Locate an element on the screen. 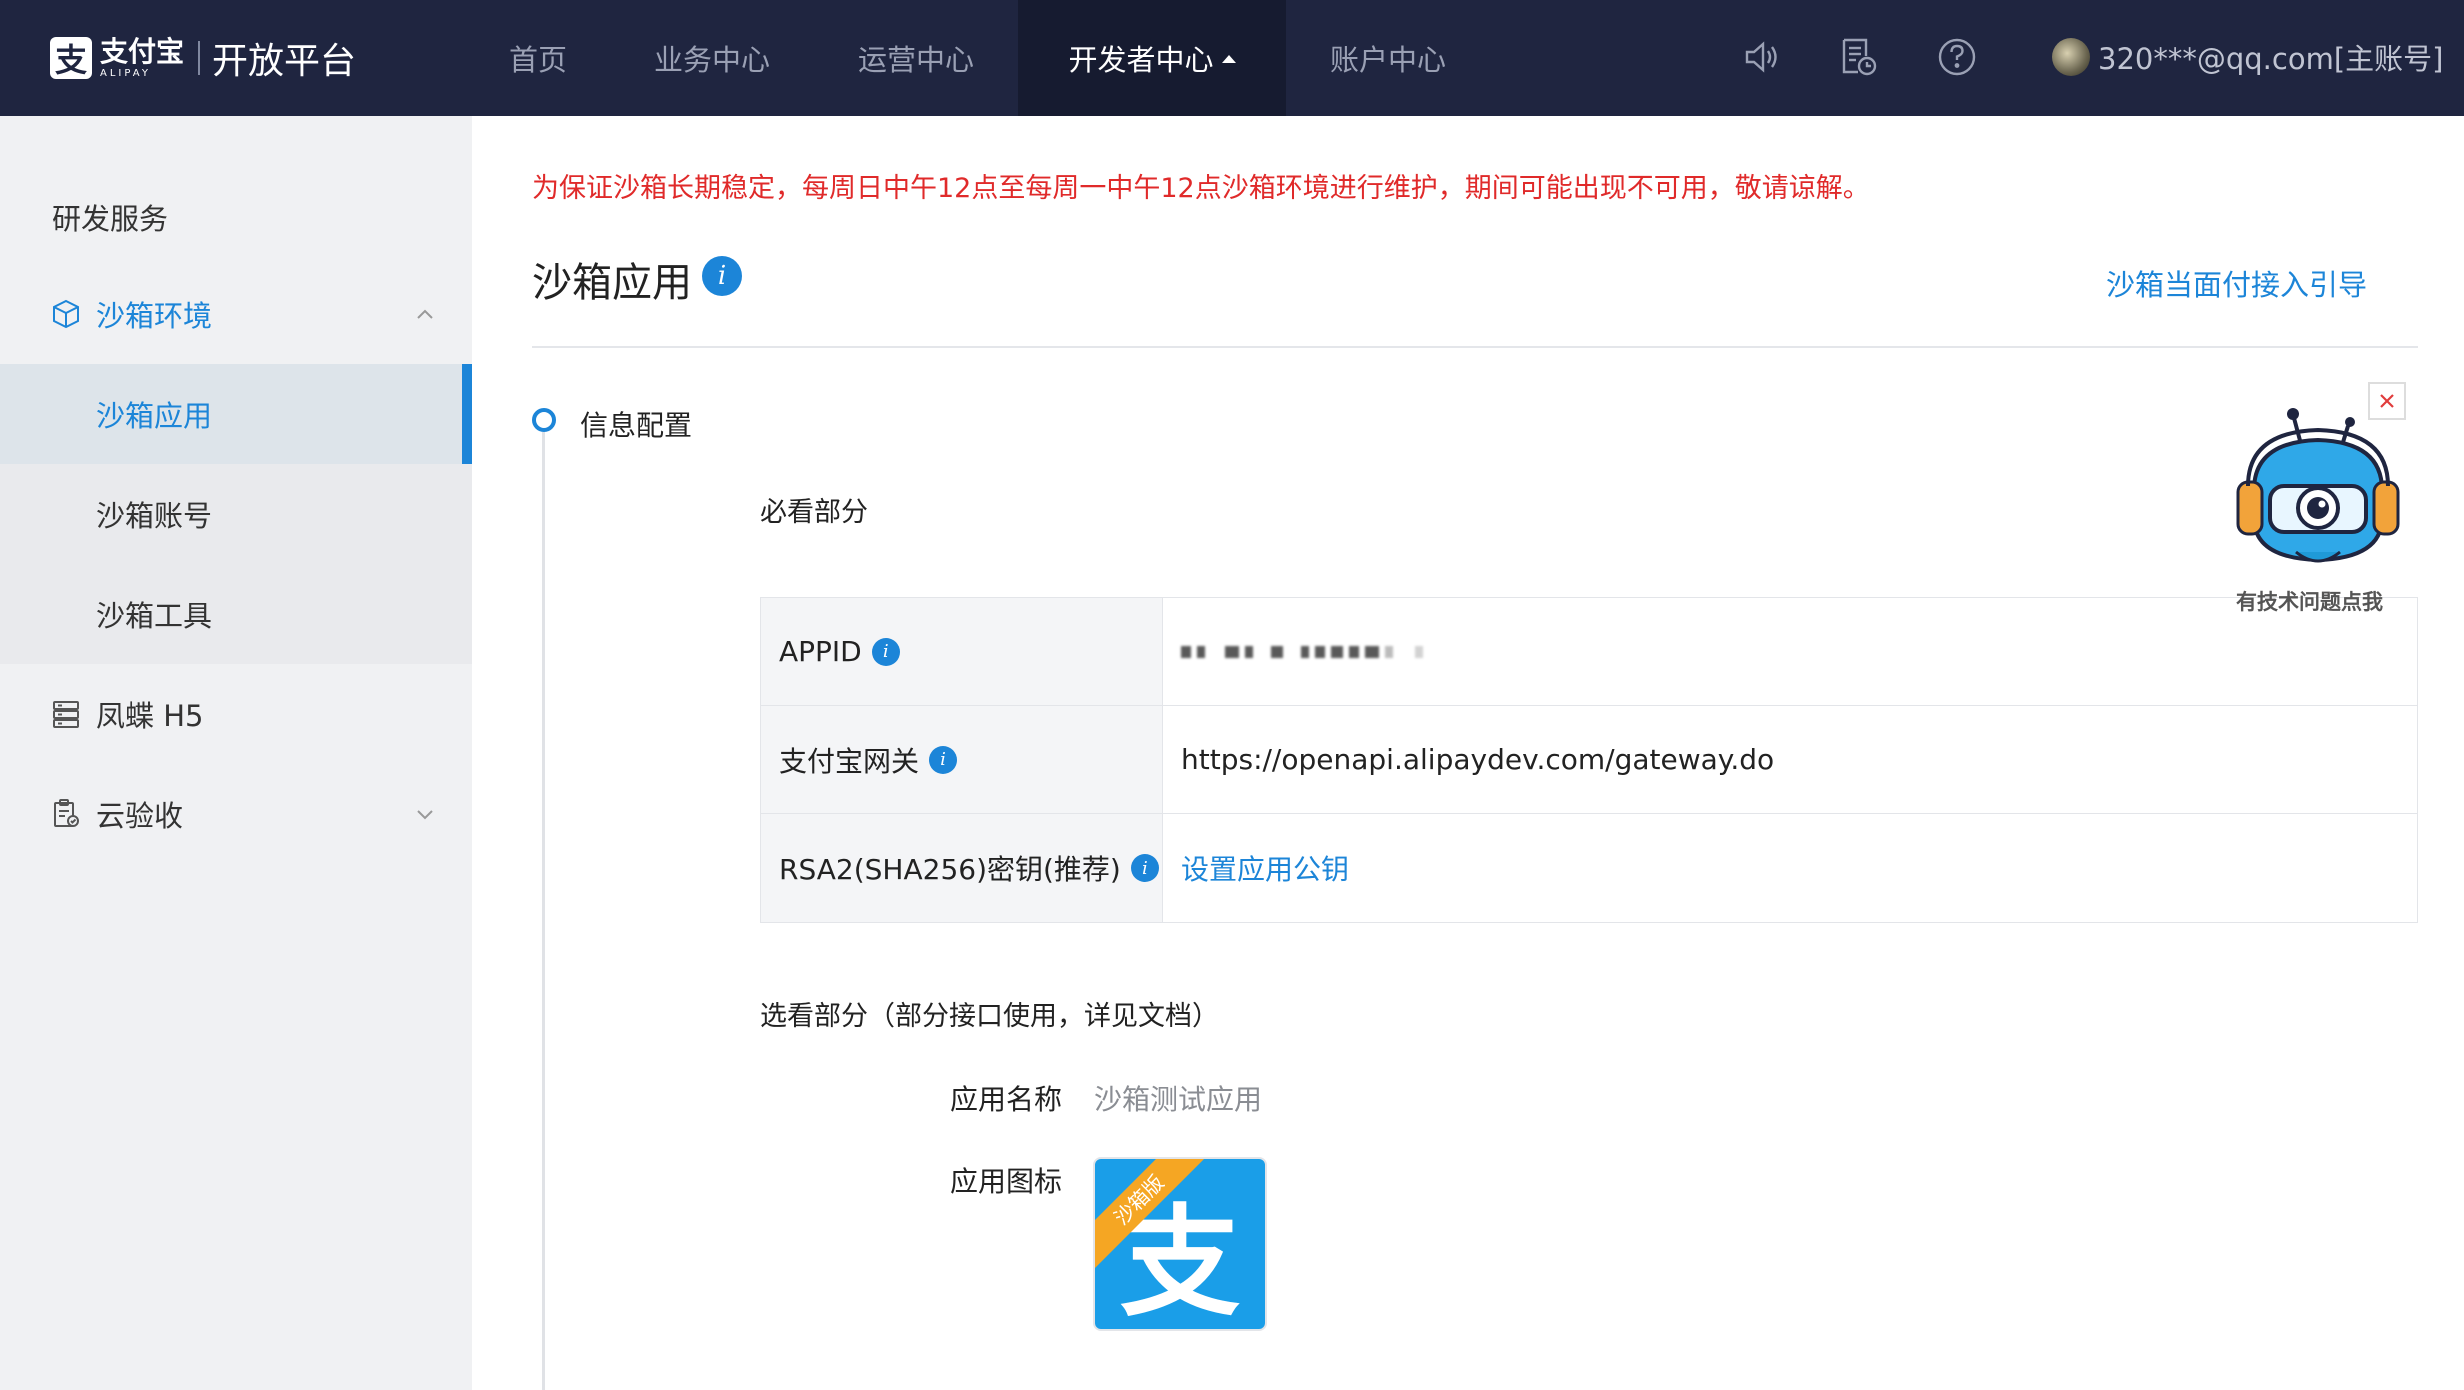  sidebar-item-sandbox-app: 沙箱应用 is located at coordinates (236, 414).